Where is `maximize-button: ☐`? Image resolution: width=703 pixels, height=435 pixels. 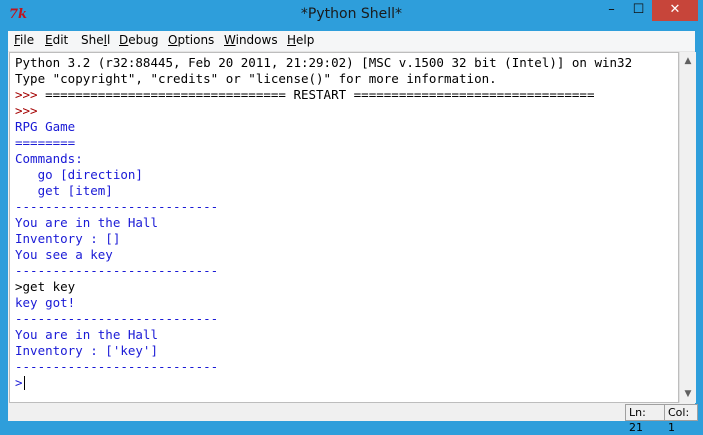
maximize-button: ☐ is located at coordinates (638, 10).